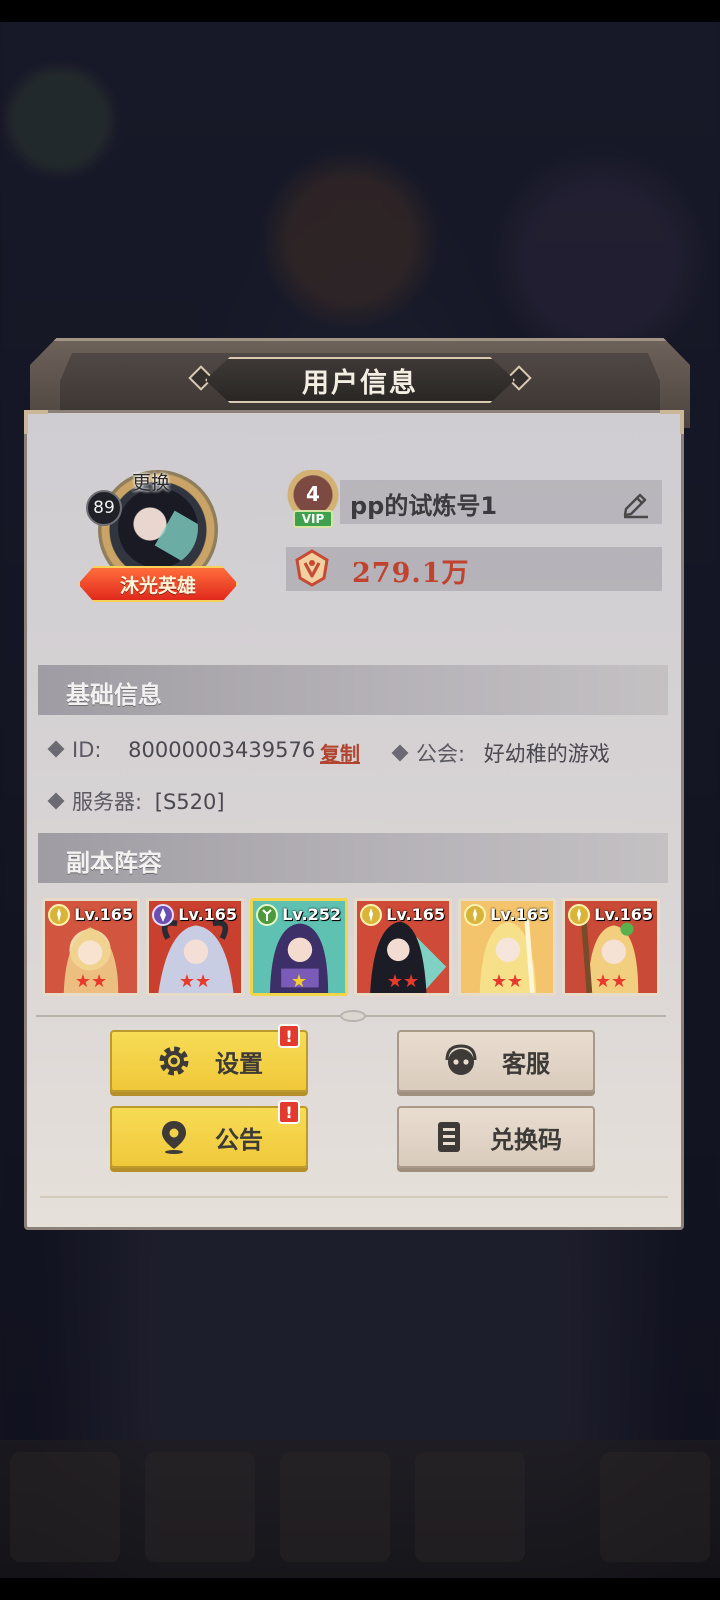 The image size is (720, 1600). What do you see at coordinates (424, 506) in the screenshot?
I see `player-name: pp的试炼号1` at bounding box center [424, 506].